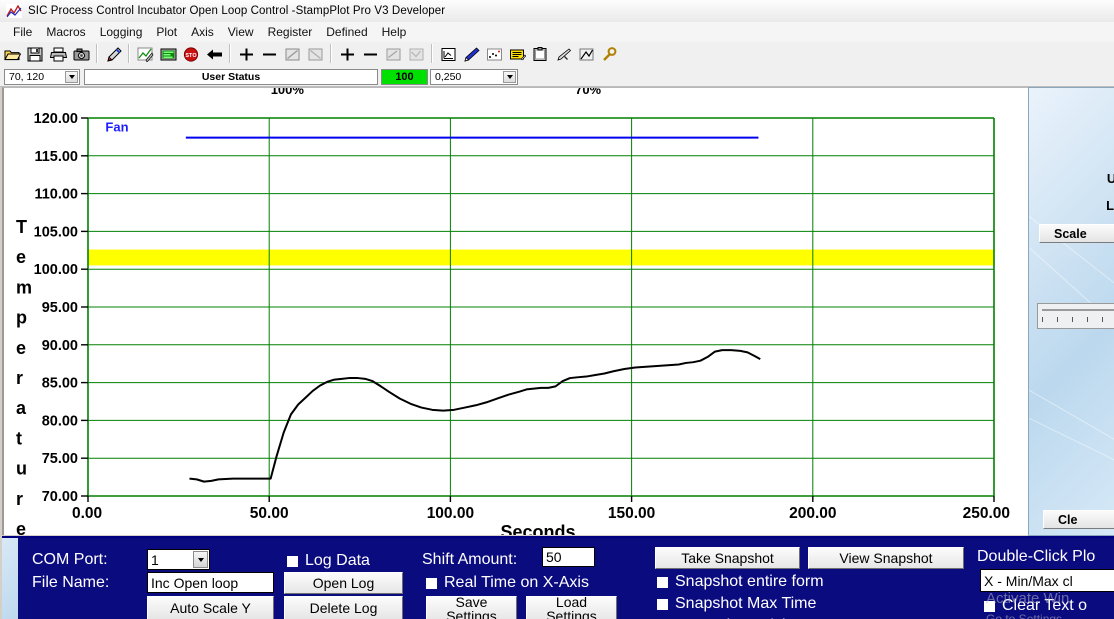 The image size is (1114, 619). I want to click on print-icon, so click(58, 54).